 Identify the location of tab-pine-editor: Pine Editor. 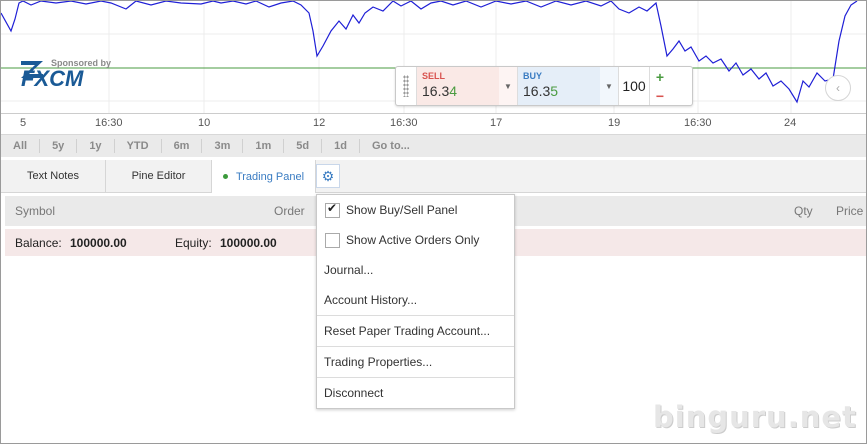
(159, 176).